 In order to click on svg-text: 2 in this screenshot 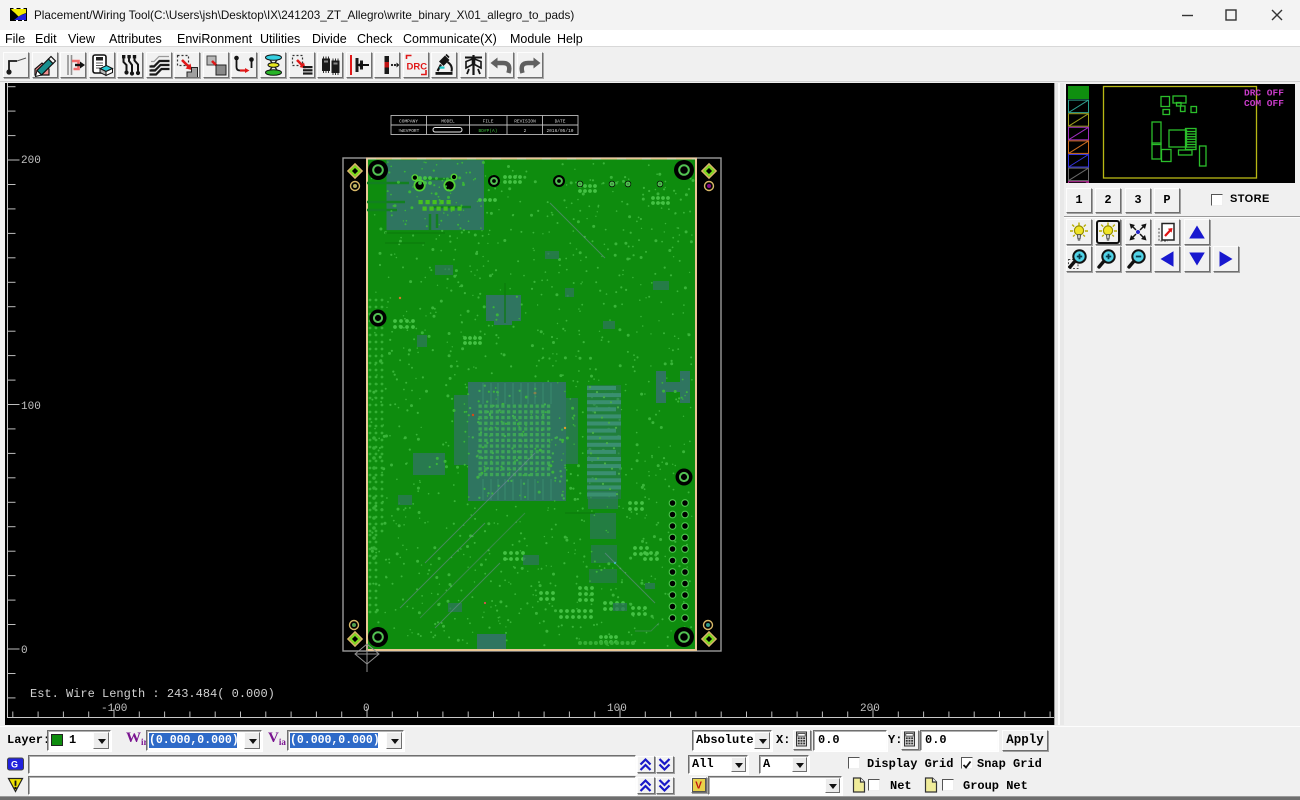, I will do `click(525, 131)`.